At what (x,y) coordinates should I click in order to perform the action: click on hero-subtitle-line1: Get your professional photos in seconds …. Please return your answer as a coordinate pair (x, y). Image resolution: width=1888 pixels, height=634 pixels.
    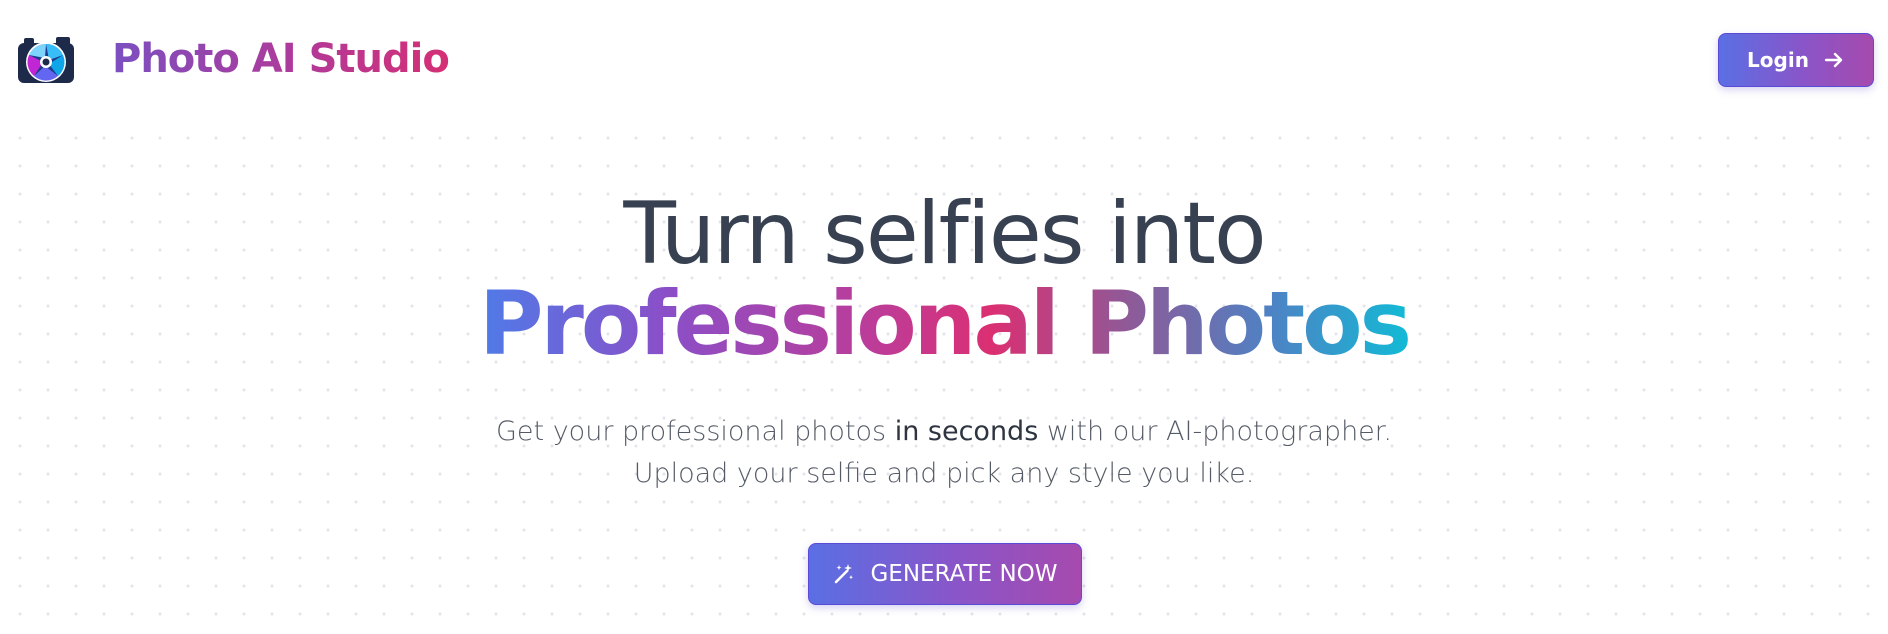
    Looking at the image, I should click on (944, 431).